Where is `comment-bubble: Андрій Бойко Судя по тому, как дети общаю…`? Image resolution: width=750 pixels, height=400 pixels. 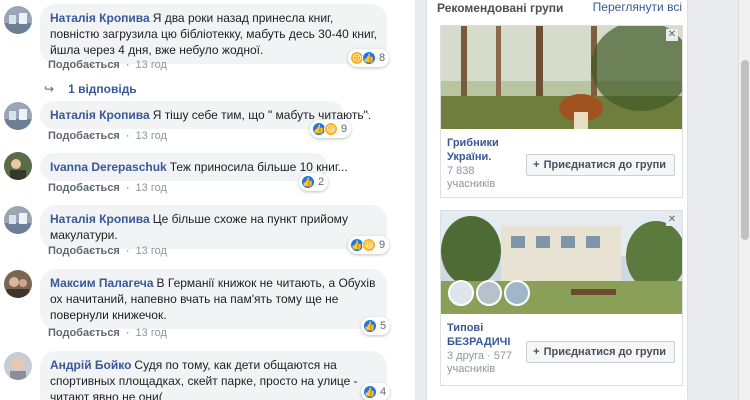
comment-bubble: Андрій Бойко Судя по тому, как дети общаю… is located at coordinates (213, 375).